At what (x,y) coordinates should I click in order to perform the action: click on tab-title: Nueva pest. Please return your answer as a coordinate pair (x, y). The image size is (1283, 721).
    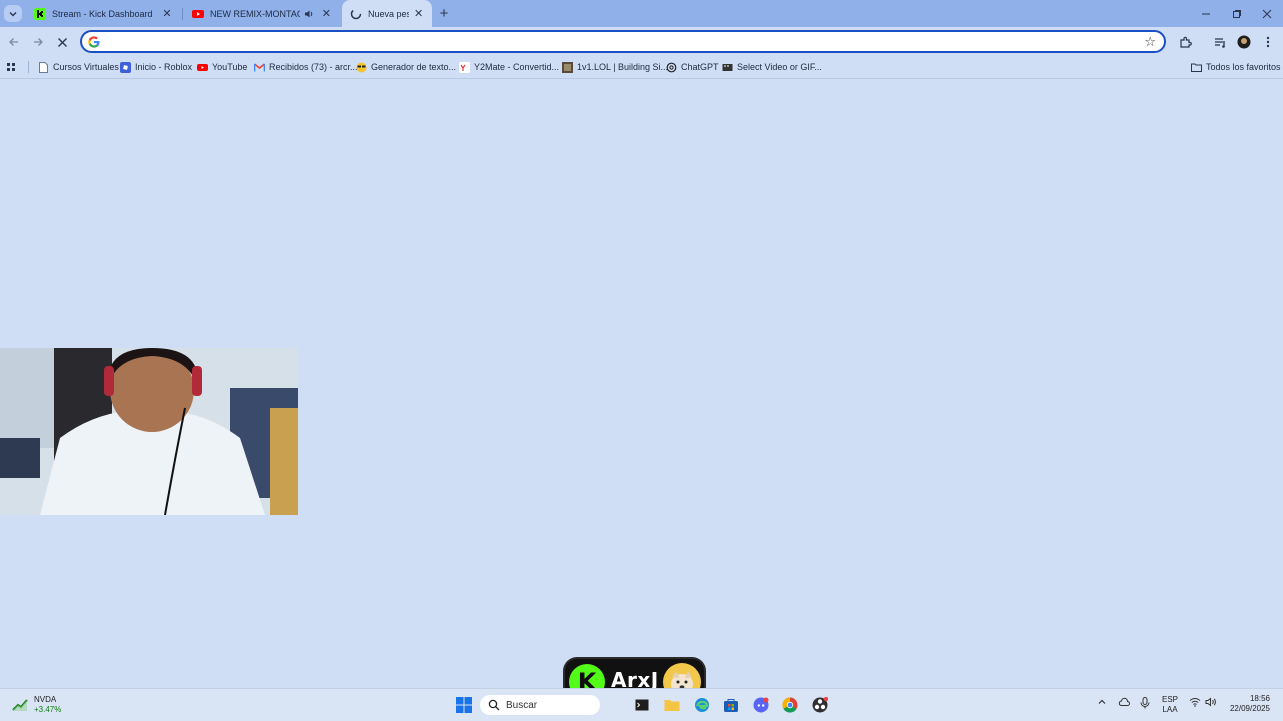
    Looking at the image, I should click on (389, 13).